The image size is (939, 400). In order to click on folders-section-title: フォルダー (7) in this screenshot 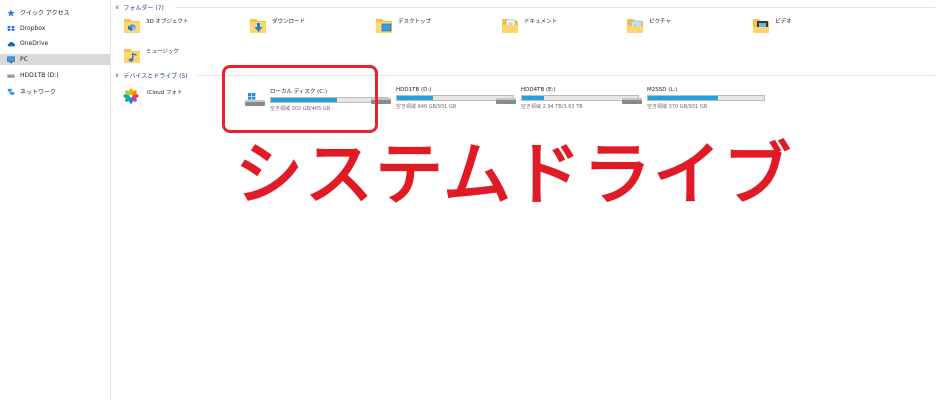, I will do `click(143, 8)`.